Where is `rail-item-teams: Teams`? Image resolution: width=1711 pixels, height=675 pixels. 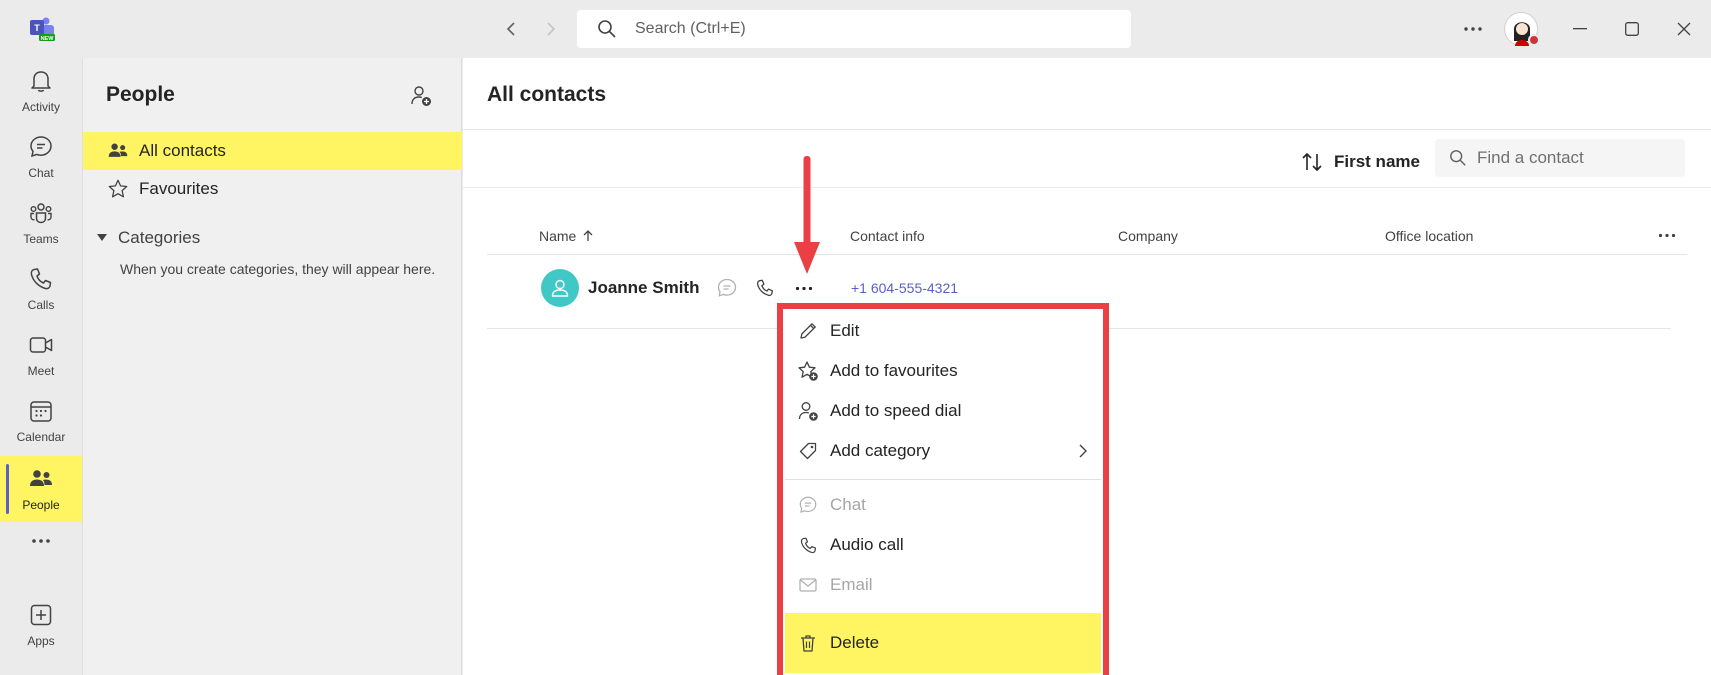 rail-item-teams: Teams is located at coordinates (41, 223).